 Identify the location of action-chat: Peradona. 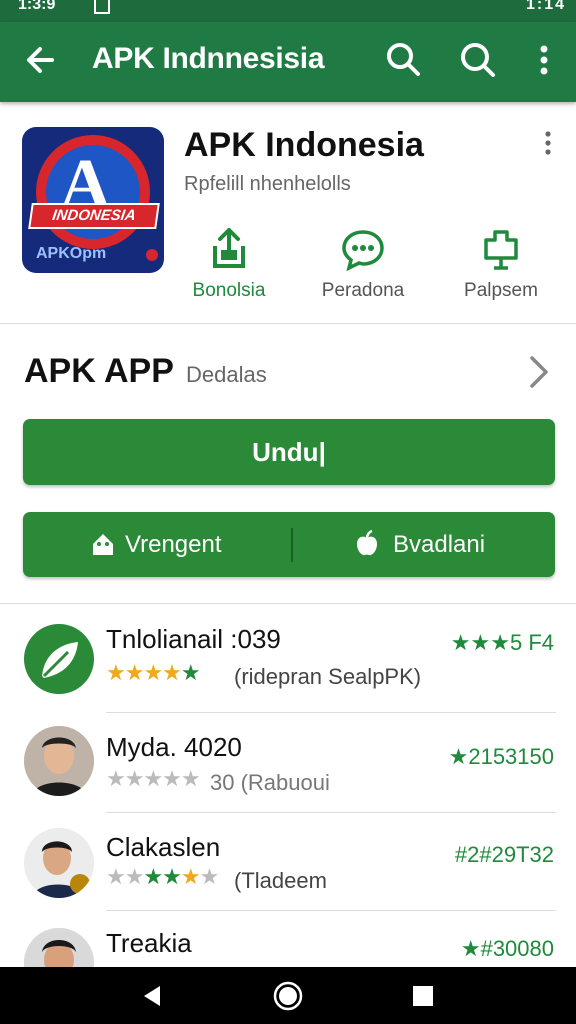
(363, 264).